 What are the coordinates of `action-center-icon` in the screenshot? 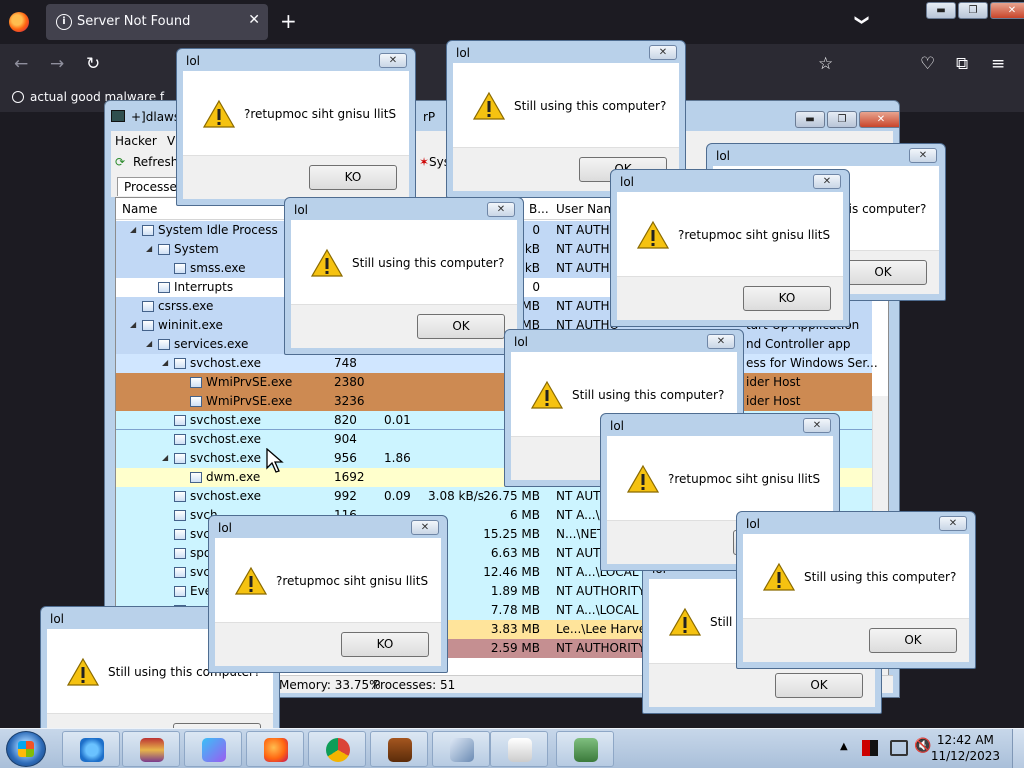 It's located at (870, 748).